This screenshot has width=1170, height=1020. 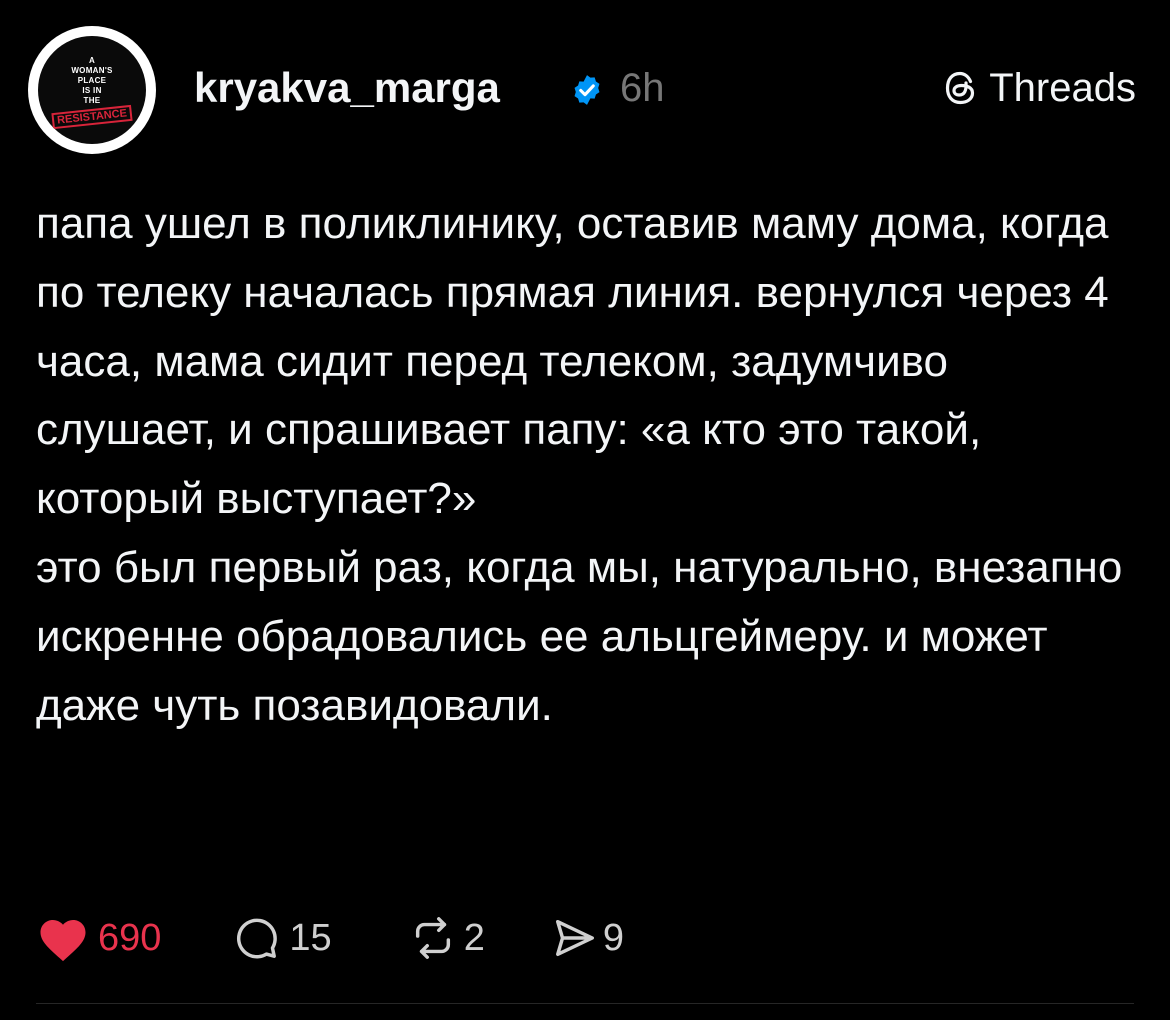 I want to click on repost-count: 2, so click(x=474, y=937).